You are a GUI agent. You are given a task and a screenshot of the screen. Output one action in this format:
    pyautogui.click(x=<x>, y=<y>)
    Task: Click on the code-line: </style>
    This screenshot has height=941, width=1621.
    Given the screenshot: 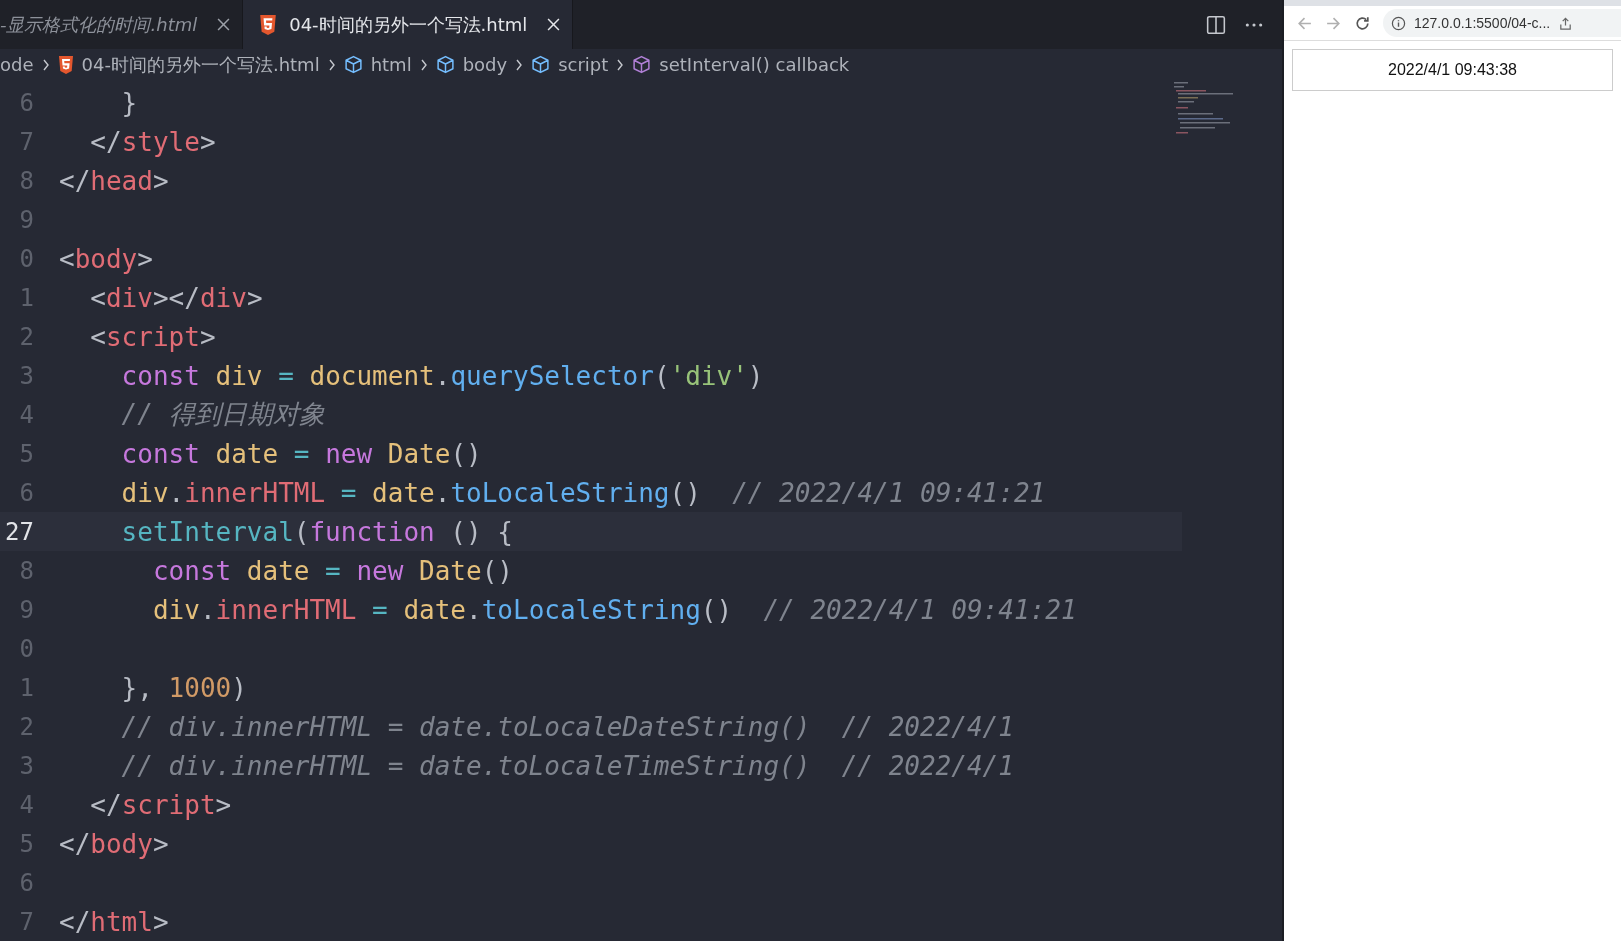 What is the action you would take?
    pyautogui.click(x=152, y=141)
    